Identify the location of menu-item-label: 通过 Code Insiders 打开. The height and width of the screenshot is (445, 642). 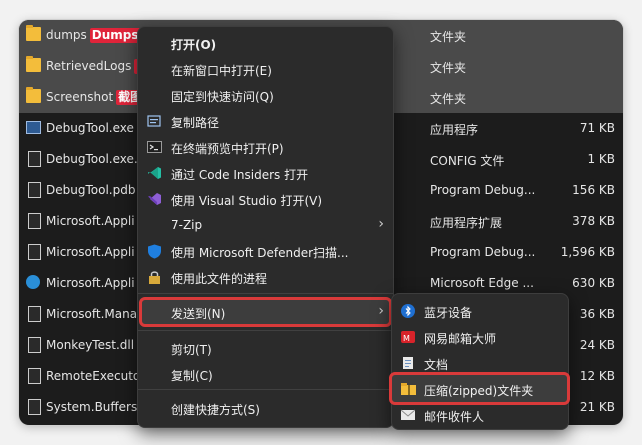
(240, 175).